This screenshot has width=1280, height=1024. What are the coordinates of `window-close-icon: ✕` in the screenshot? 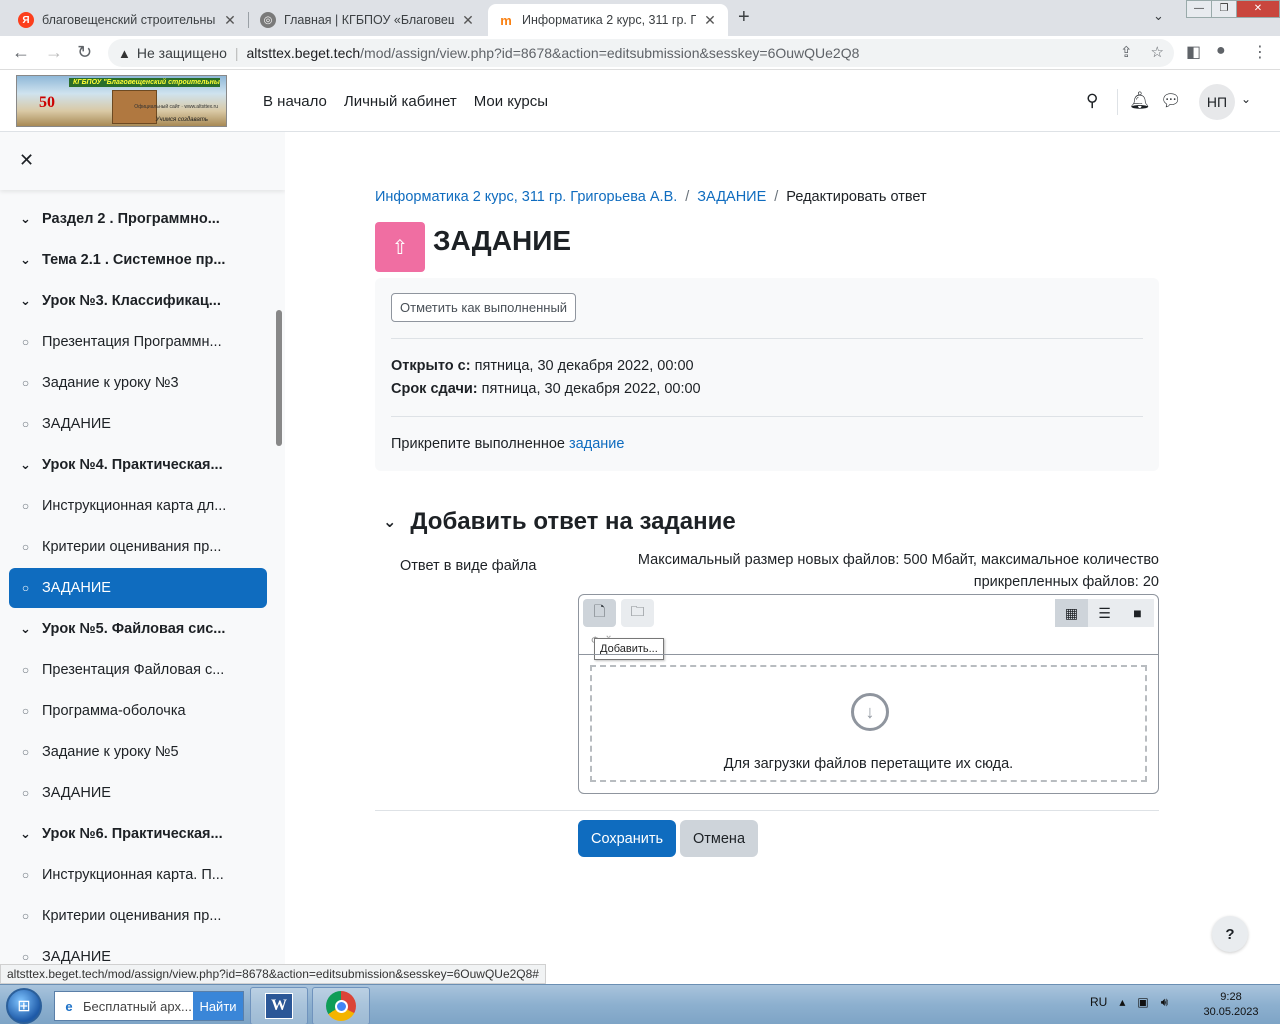 It's located at (1258, 9).